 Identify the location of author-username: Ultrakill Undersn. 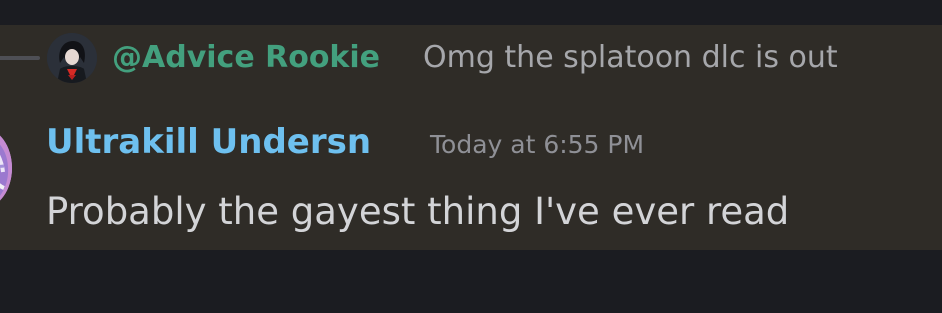
(208, 142).